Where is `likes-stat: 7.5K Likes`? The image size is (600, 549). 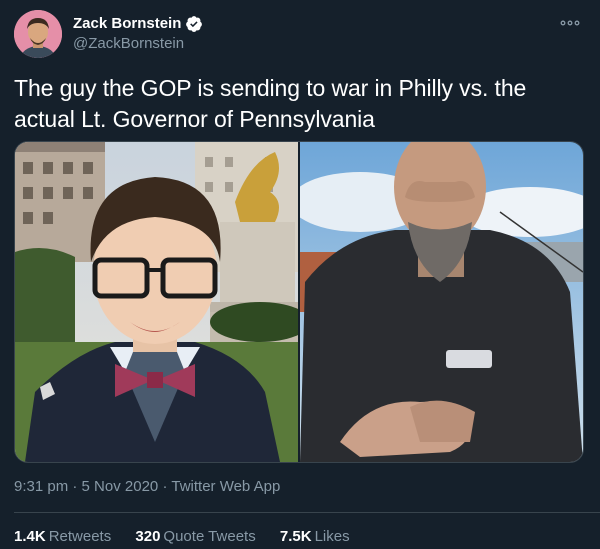
likes-stat: 7.5K Likes is located at coordinates (315, 536).